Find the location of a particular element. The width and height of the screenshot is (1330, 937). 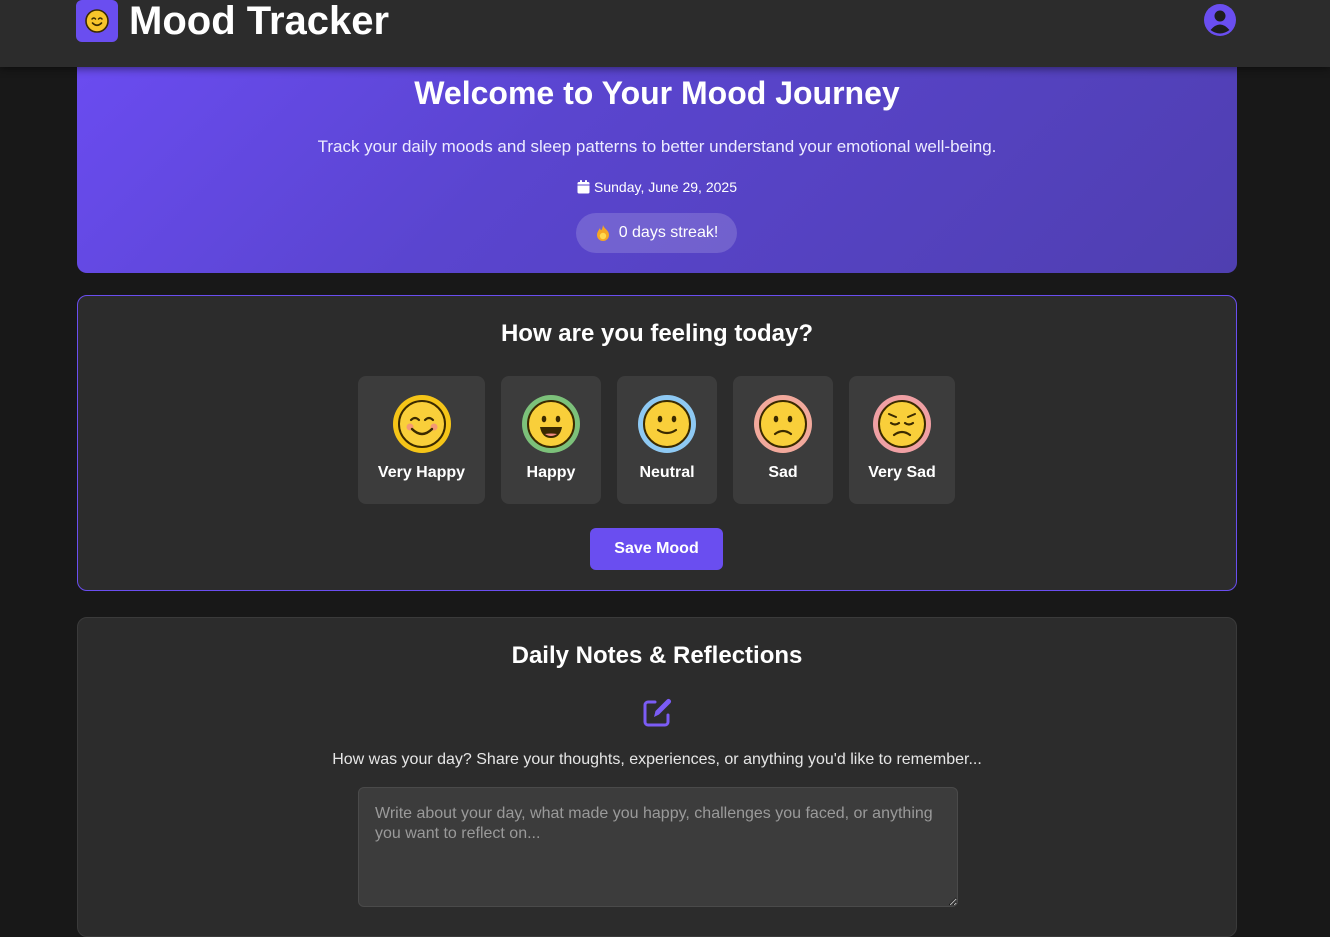

happy-face-icon is located at coordinates (551, 424).